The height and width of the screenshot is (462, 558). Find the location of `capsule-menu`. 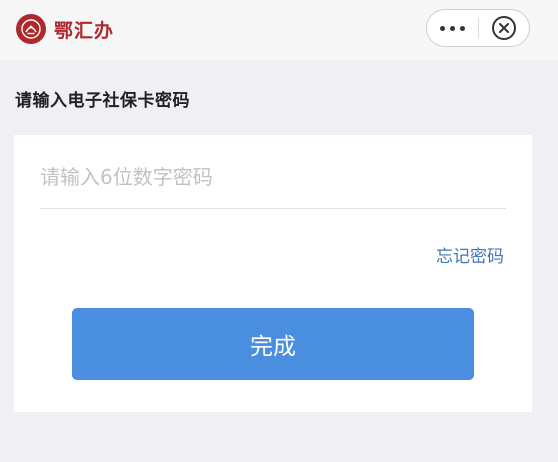

capsule-menu is located at coordinates (478, 28).